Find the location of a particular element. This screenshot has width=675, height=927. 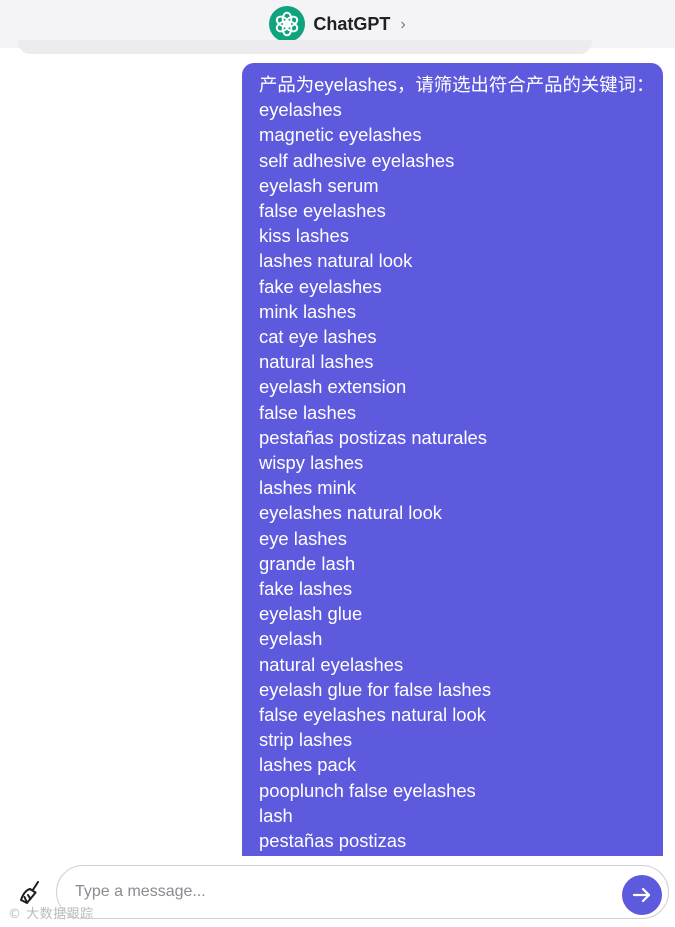

message-prompt-line: 产品为eyelashes，请筛选出符合产品的关键词： is located at coordinates (457, 84).